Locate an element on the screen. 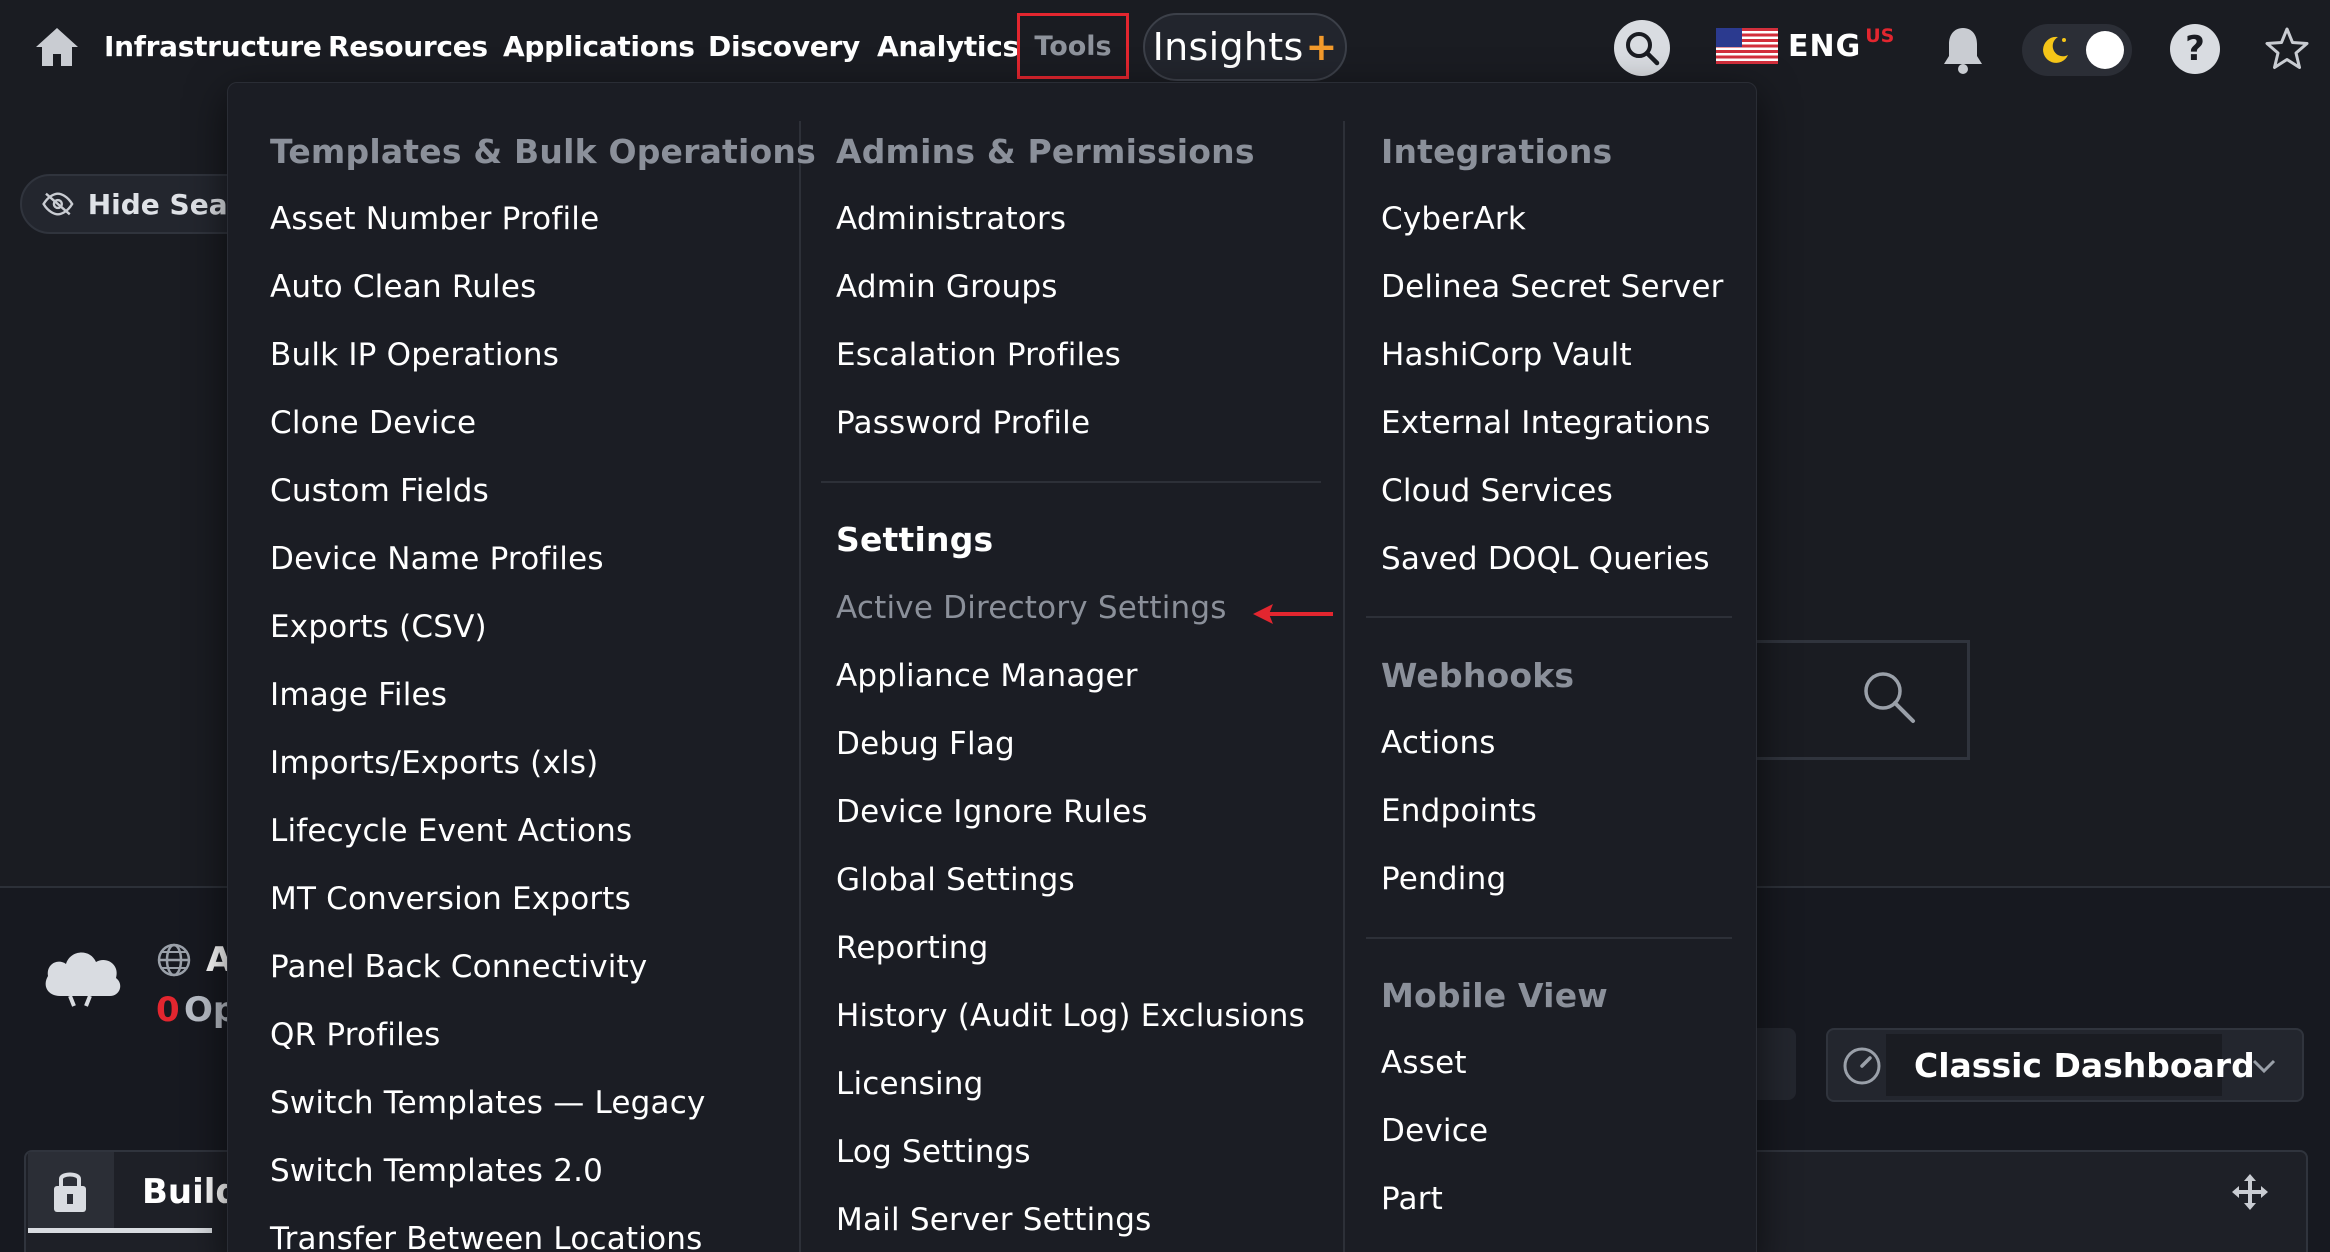 This screenshot has height=1252, width=2330. hide-search-button: Hide Searc is located at coordinates (140, 204).